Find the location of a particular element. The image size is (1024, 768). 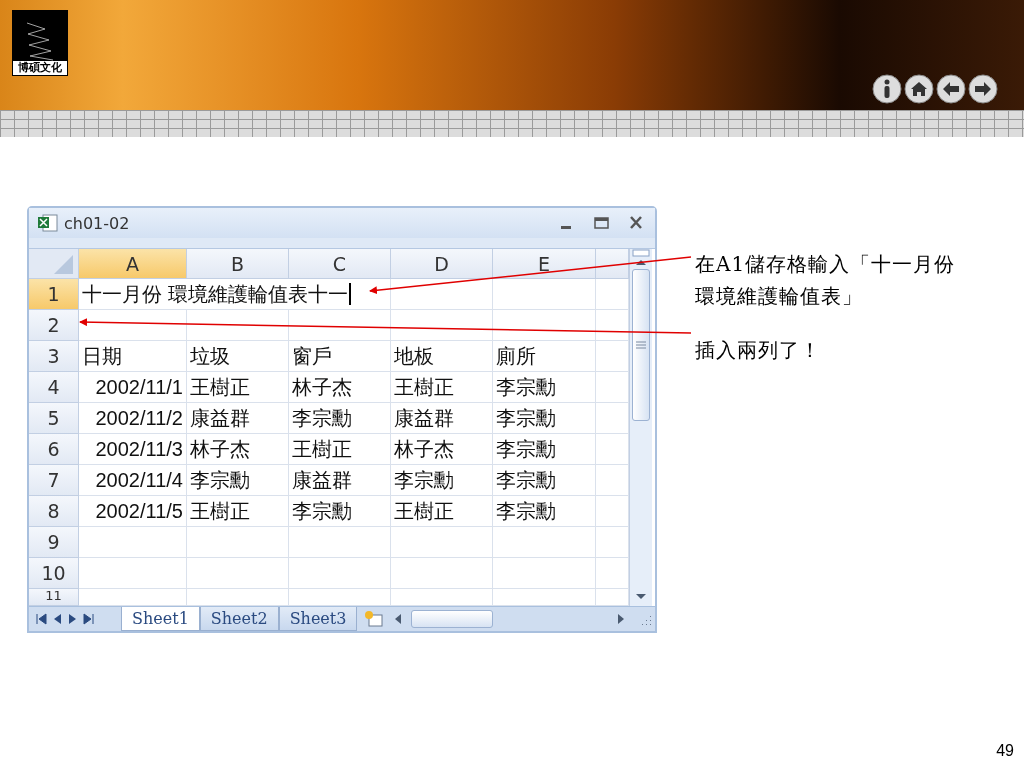

table-cell: 十一月份 環境維護輪值表十一 is located at coordinates (235, 294).